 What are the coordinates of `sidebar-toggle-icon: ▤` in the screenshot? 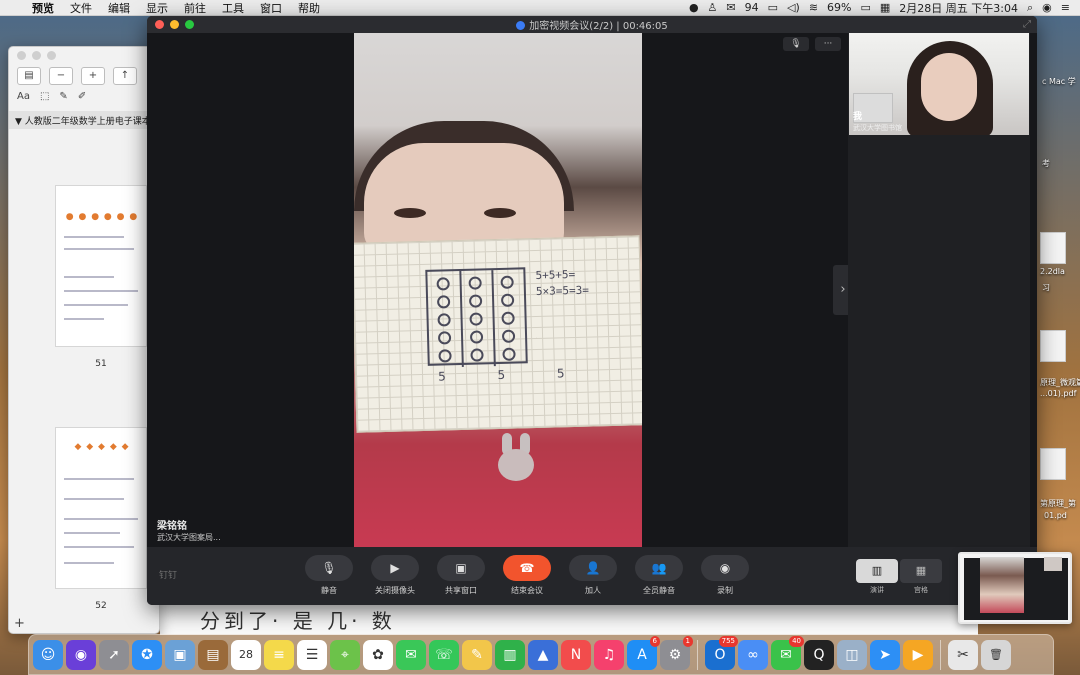 It's located at (29, 76).